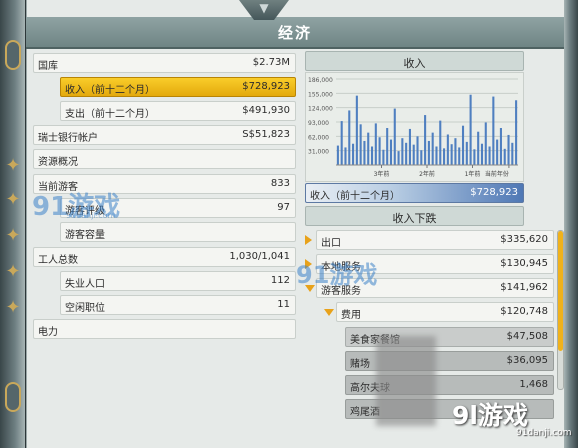 The image size is (578, 448). I want to click on y-tick-label: 93,000, so click(318, 123).